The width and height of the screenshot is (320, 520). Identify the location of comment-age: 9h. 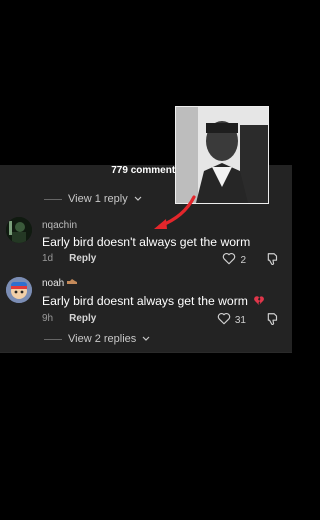
(48, 318).